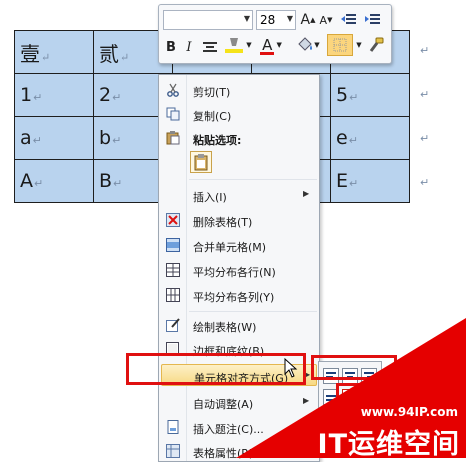 This screenshot has width=466, height=462. What do you see at coordinates (173, 270) in the screenshot?
I see `distribute-rows-icon` at bounding box center [173, 270].